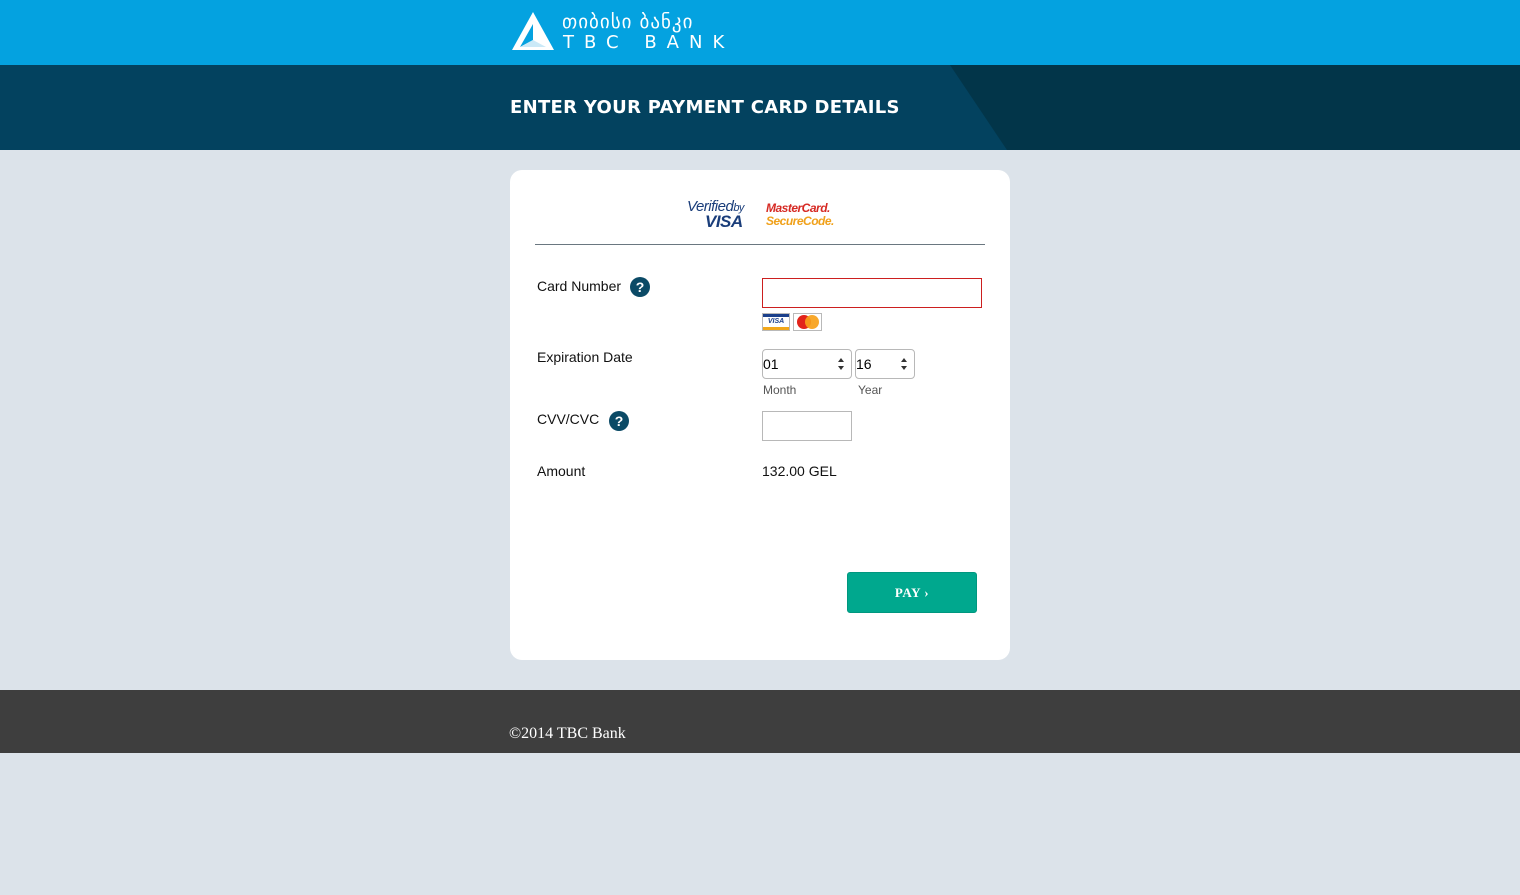  What do you see at coordinates (761, 216) in the screenshot?
I see `security-brand-logos: Verifiedby VISA MasterCard. SecureCode.` at bounding box center [761, 216].